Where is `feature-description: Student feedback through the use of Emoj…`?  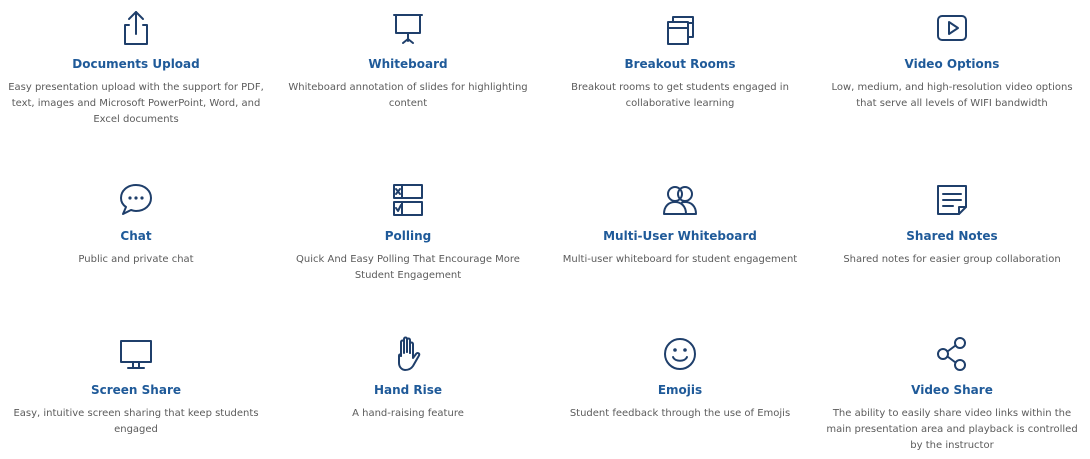
feature-description: Student feedback through the use of Emoj… is located at coordinates (680, 413).